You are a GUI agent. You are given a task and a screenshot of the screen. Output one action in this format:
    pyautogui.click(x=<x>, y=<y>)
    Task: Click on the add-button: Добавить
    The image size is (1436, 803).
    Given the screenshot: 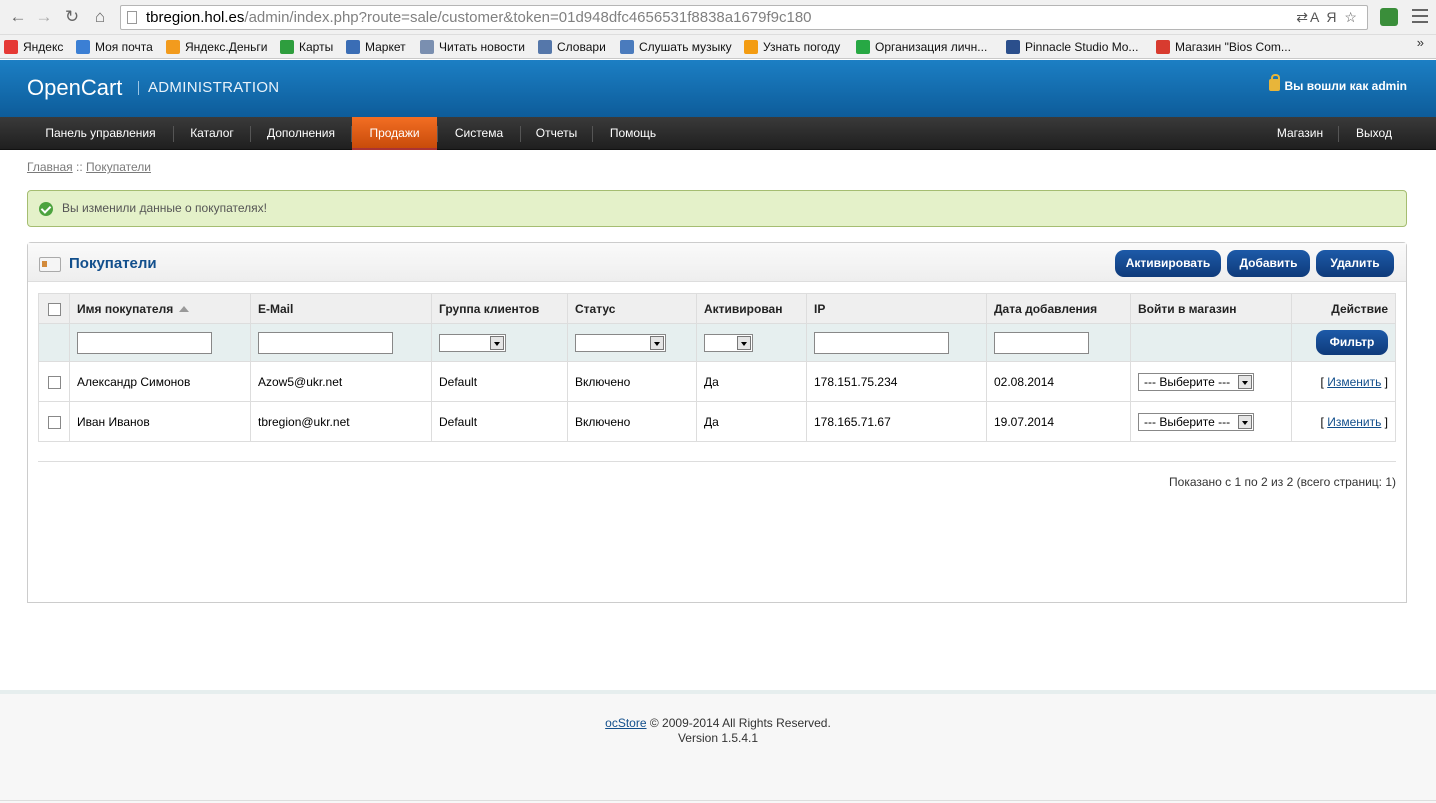 What is the action you would take?
    pyautogui.click(x=1268, y=263)
    